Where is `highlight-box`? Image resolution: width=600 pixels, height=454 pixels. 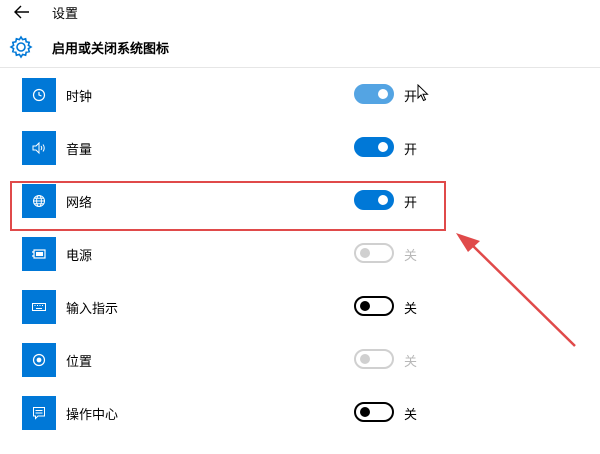
highlight-box is located at coordinates (228, 206).